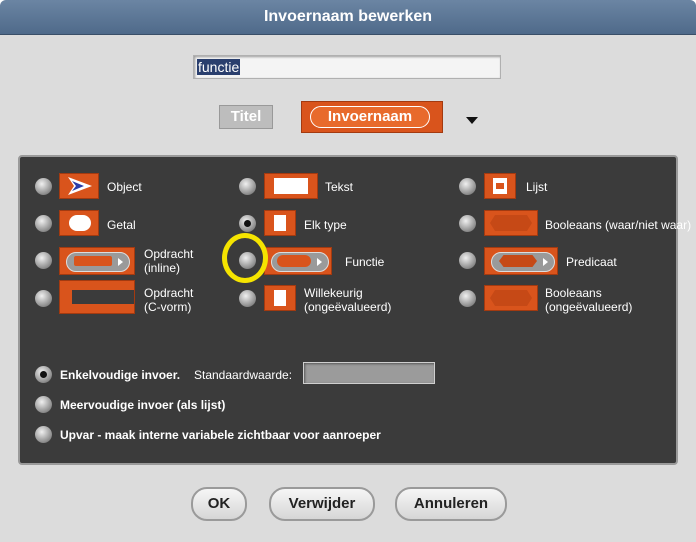 The image size is (696, 542). What do you see at coordinates (369, 373) in the screenshot?
I see `default-value-input` at bounding box center [369, 373].